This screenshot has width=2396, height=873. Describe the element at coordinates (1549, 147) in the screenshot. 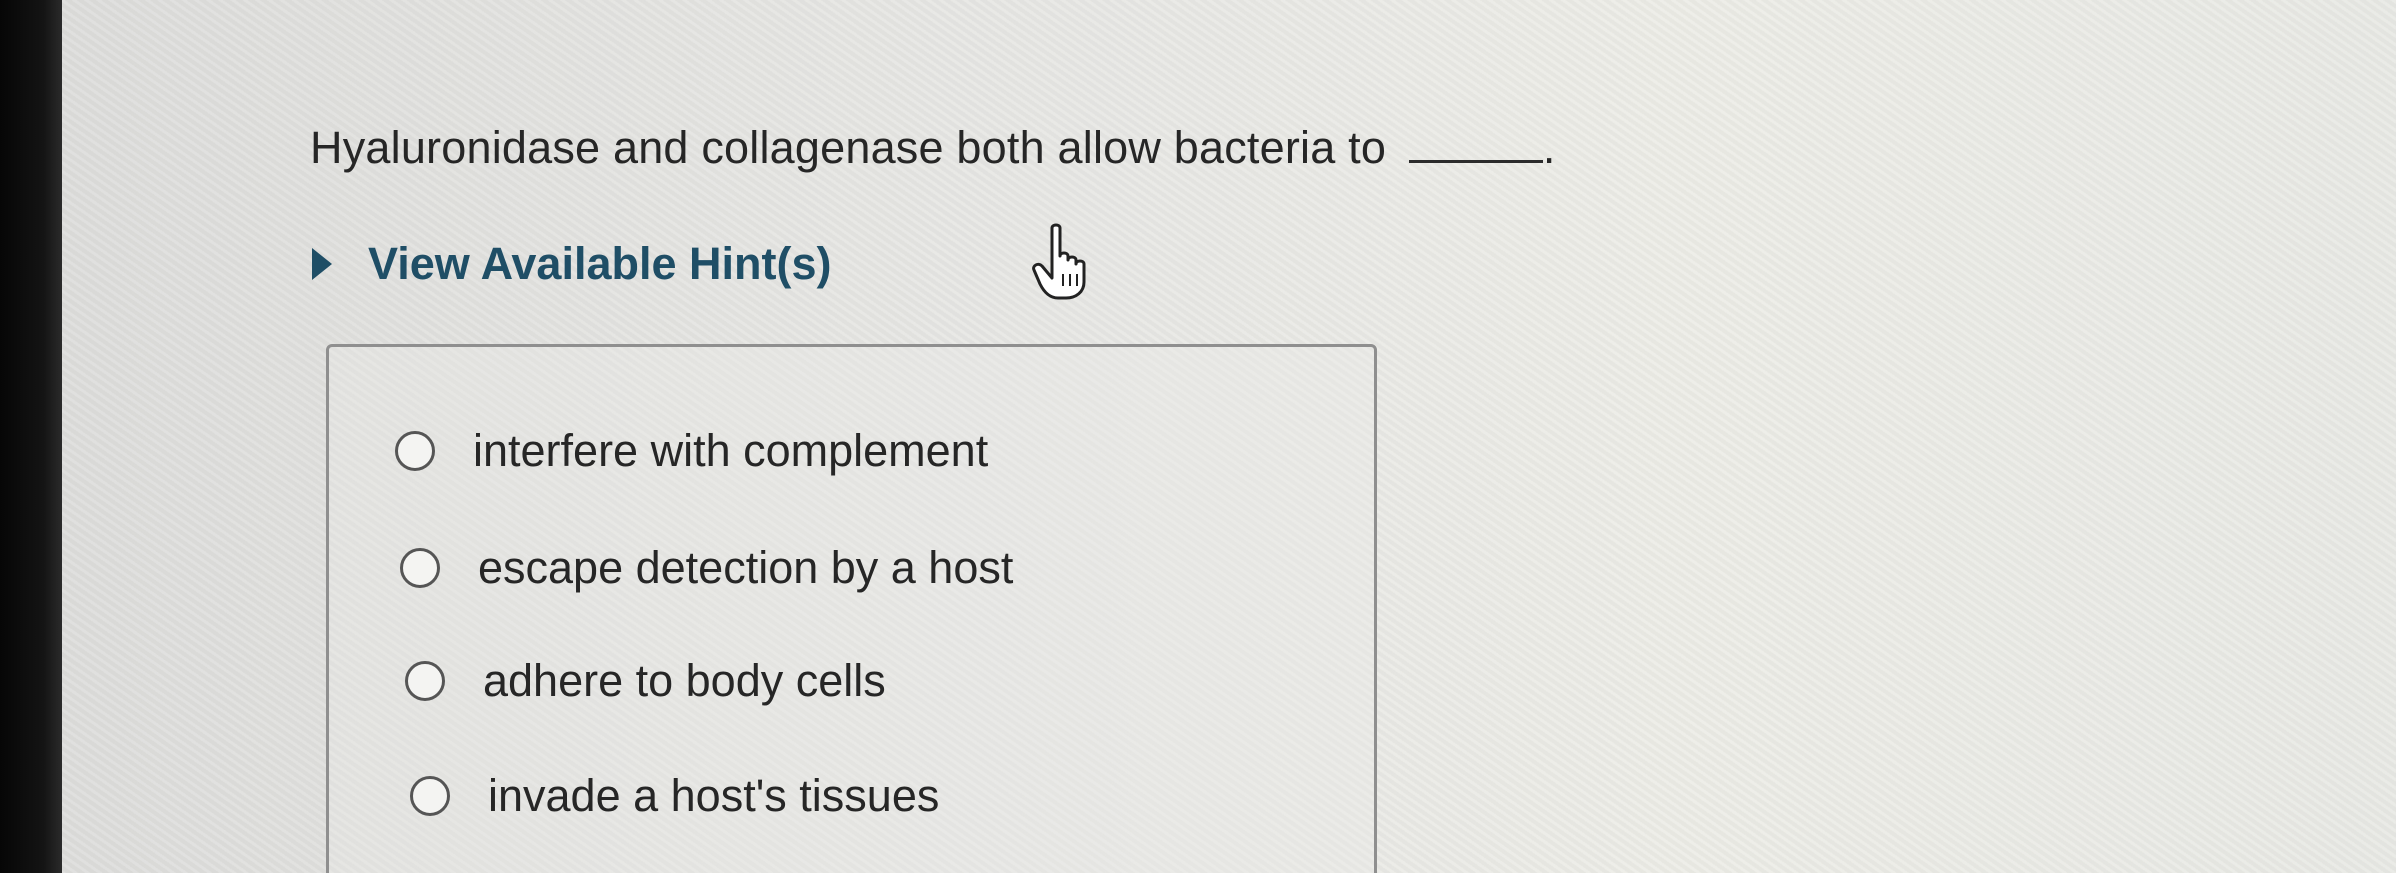

I see `question-period: .` at that location.